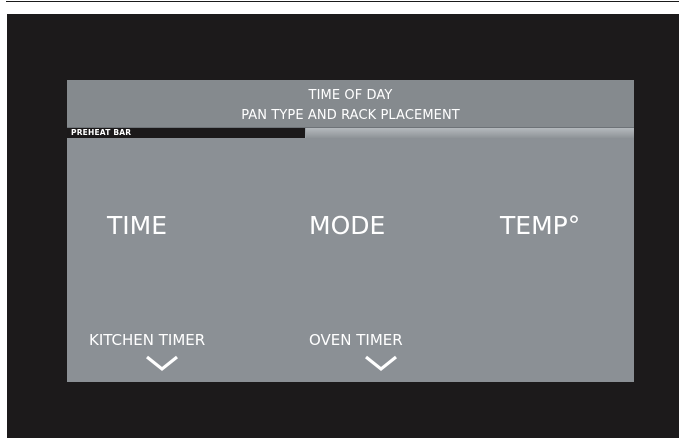 This screenshot has width=685, height=438. What do you see at coordinates (137, 225) in the screenshot?
I see `time-button: TIME` at bounding box center [137, 225].